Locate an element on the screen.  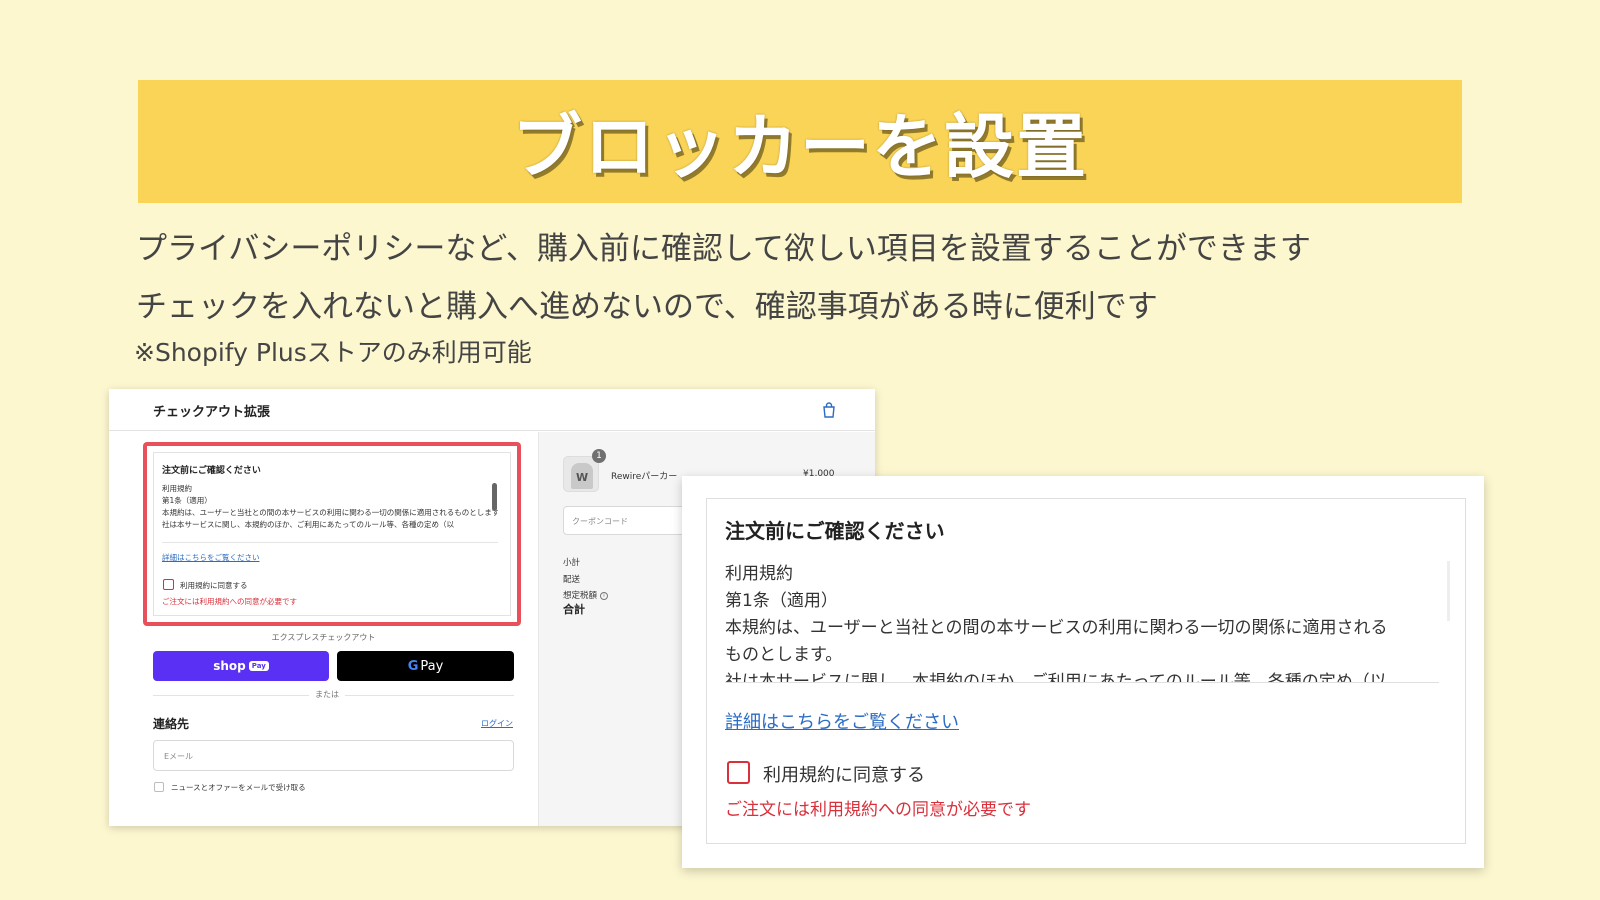
zoomed-terms-line: 本規約は、ユーザーと当社との間の本サービスの利用に関わる一切の関係に適用される is located at coordinates (1056, 628).